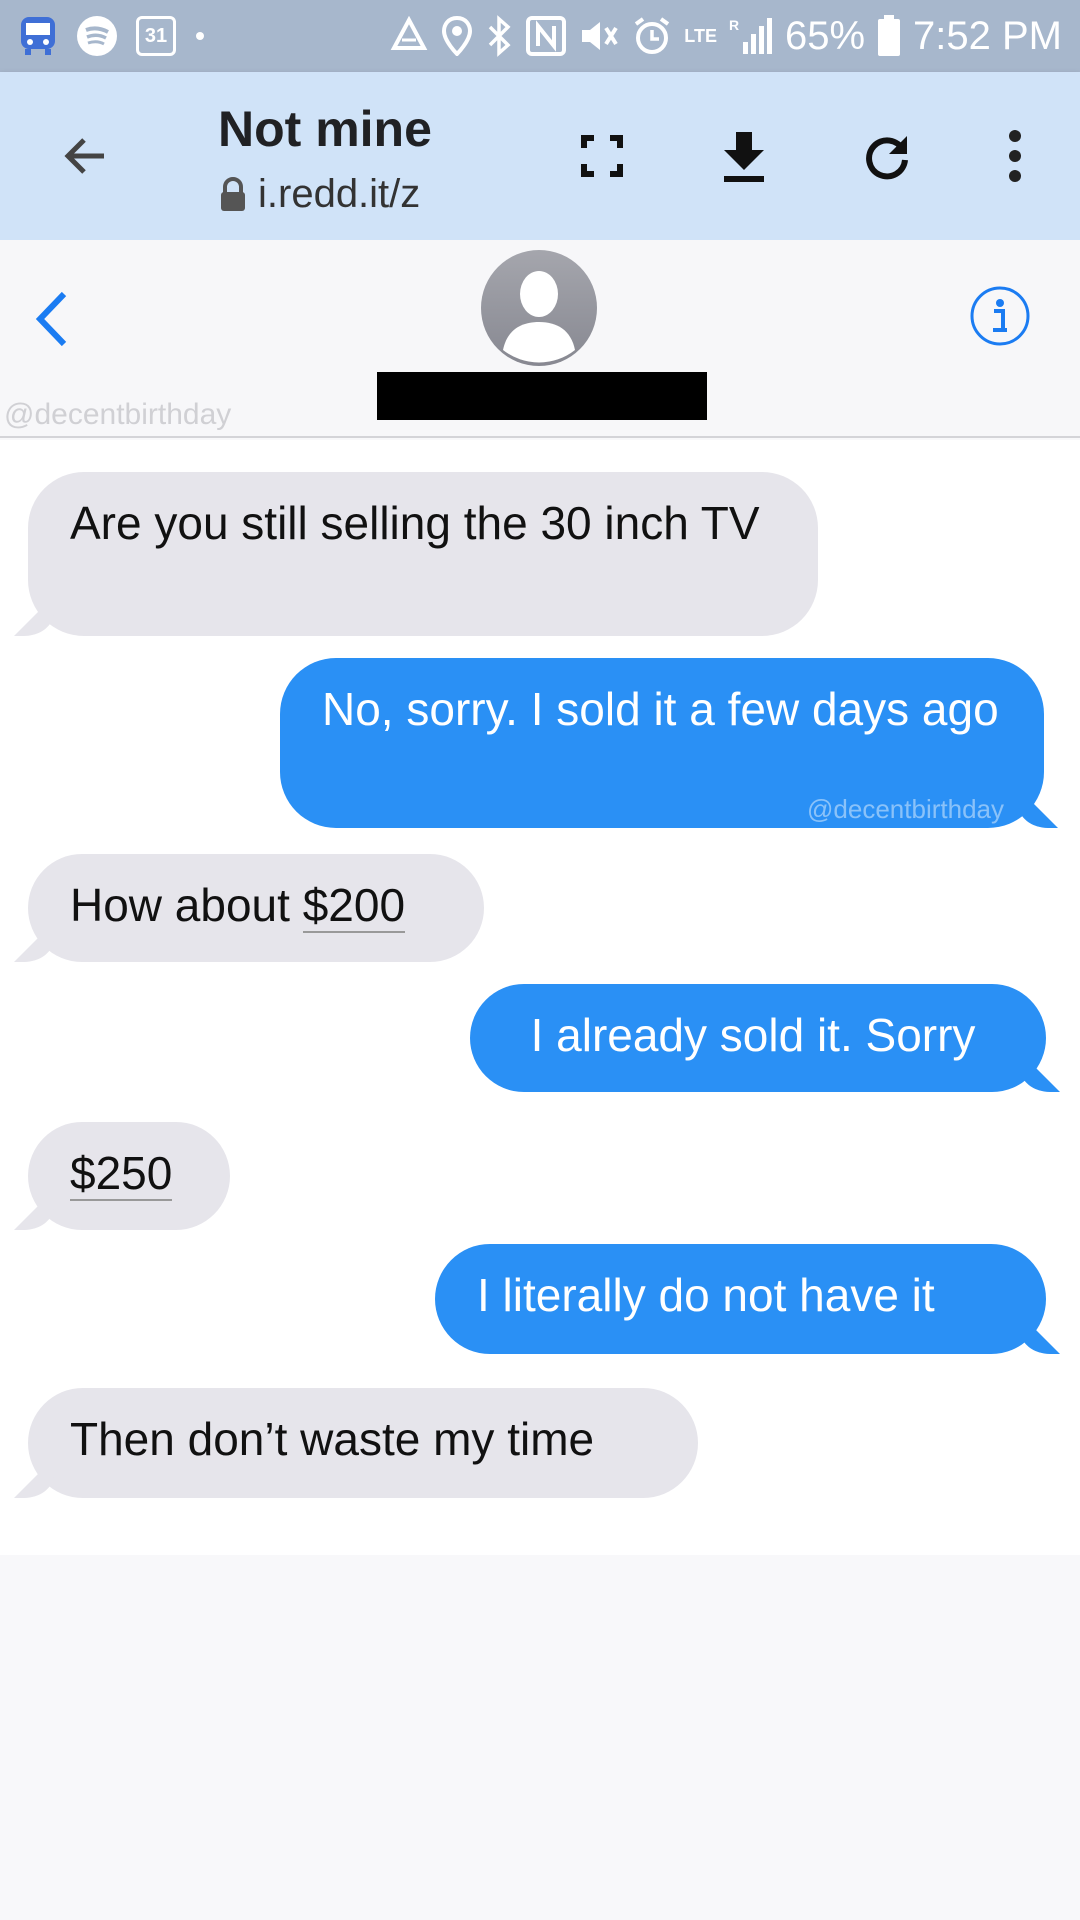 The height and width of the screenshot is (1920, 1080). What do you see at coordinates (325, 129) in the screenshot?
I see `page-title: Not mine` at bounding box center [325, 129].